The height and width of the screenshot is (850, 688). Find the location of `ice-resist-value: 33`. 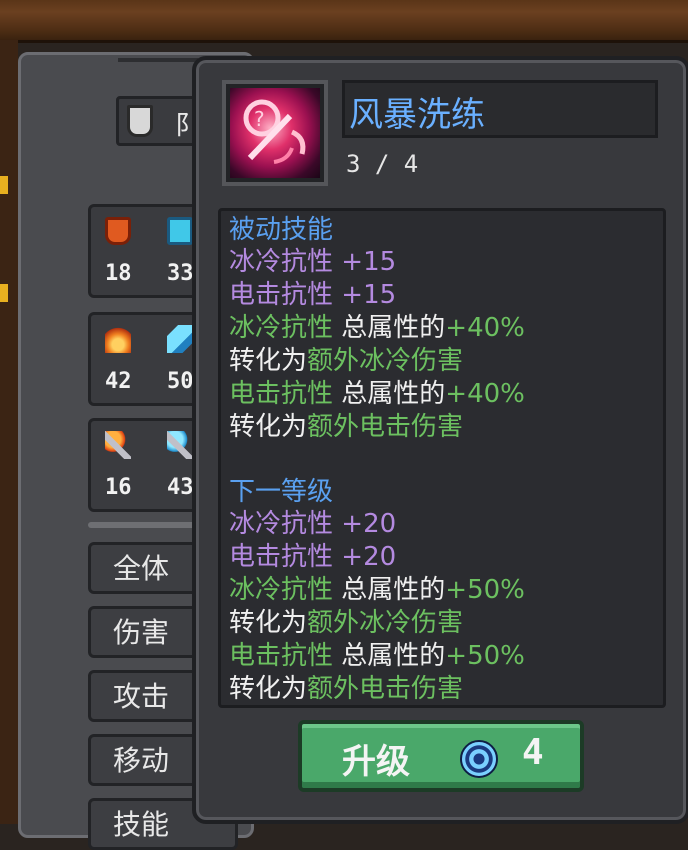

ice-resist-value: 33 is located at coordinates (180, 273).